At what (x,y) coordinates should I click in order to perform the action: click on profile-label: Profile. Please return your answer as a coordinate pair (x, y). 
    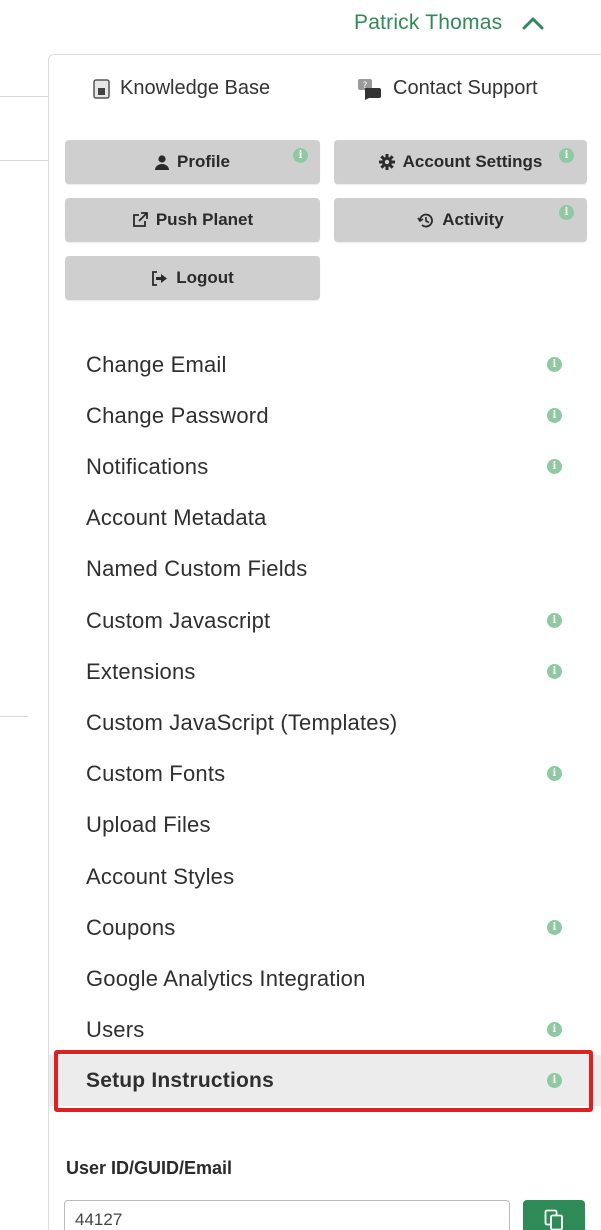
    Looking at the image, I should click on (203, 161).